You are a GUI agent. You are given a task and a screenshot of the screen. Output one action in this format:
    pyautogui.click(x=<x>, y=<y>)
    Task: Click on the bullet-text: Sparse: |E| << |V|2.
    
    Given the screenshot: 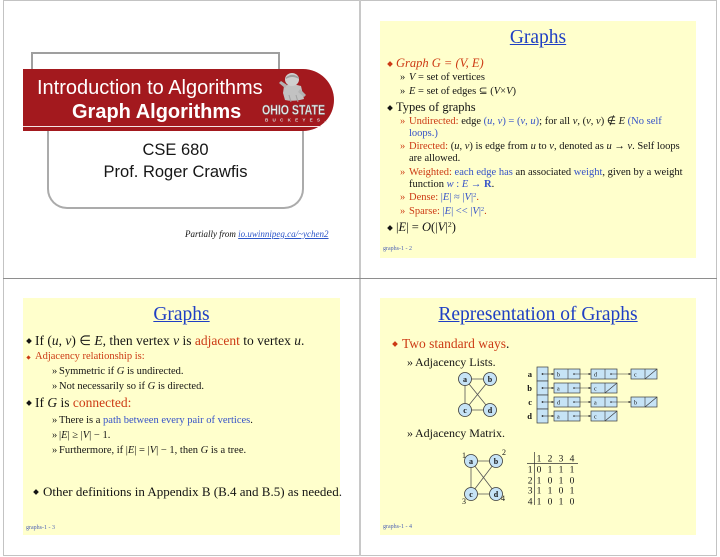 What is the action you would take?
    pyautogui.click(x=448, y=212)
    